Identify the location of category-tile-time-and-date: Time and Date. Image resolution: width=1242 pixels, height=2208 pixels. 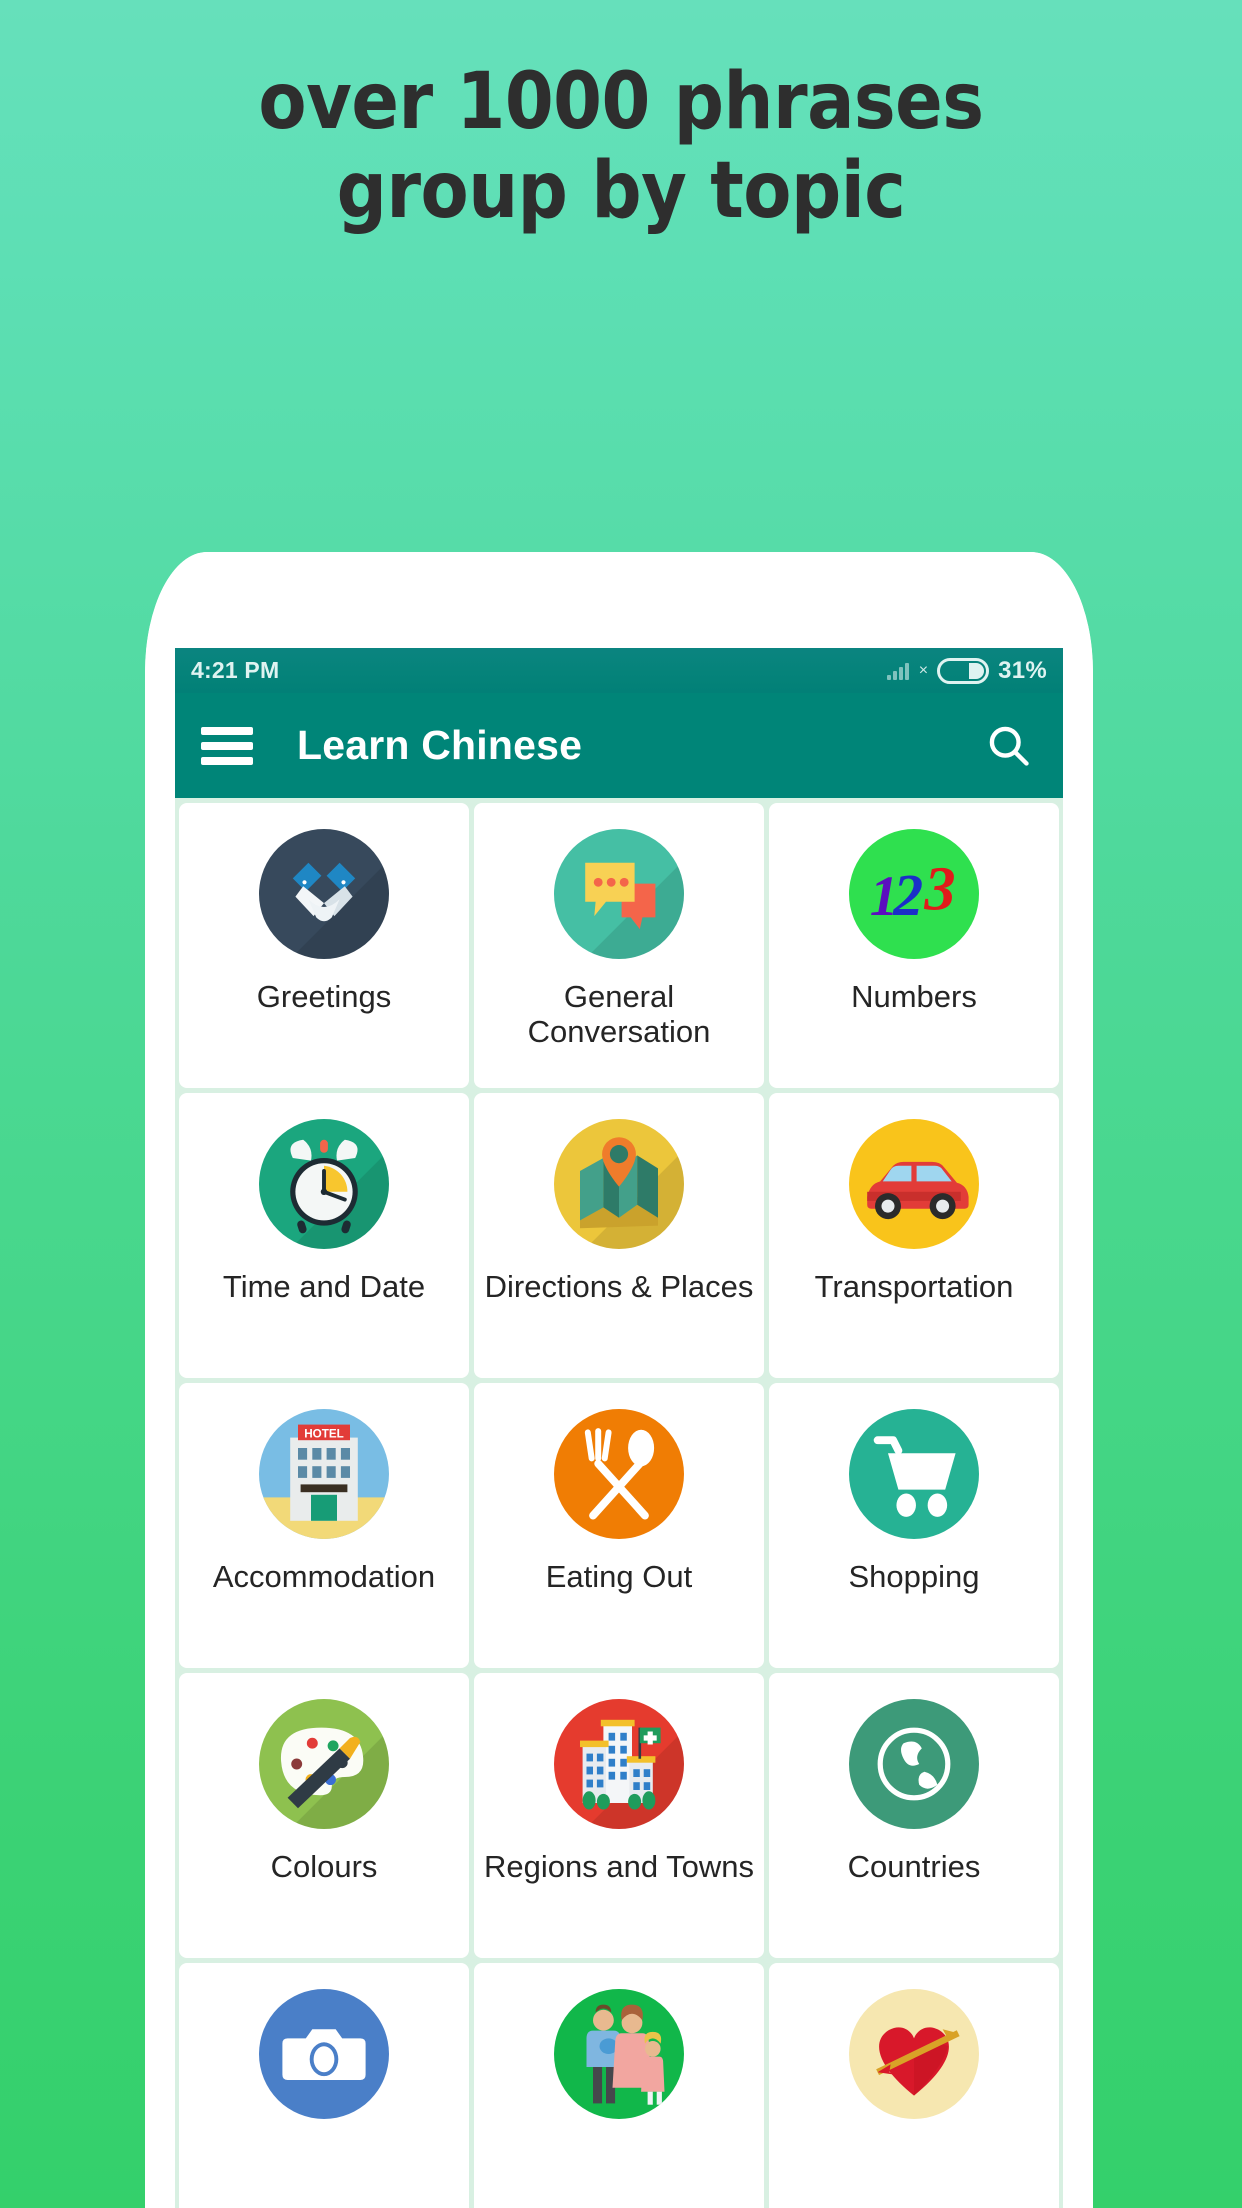
(324, 1235).